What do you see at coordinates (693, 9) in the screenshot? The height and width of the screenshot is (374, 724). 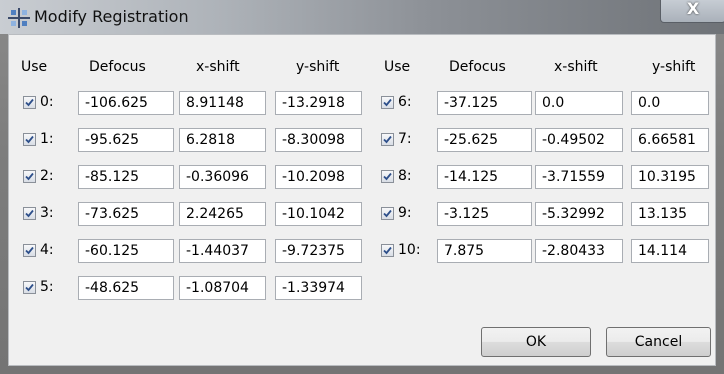 I see `close-icon: X` at bounding box center [693, 9].